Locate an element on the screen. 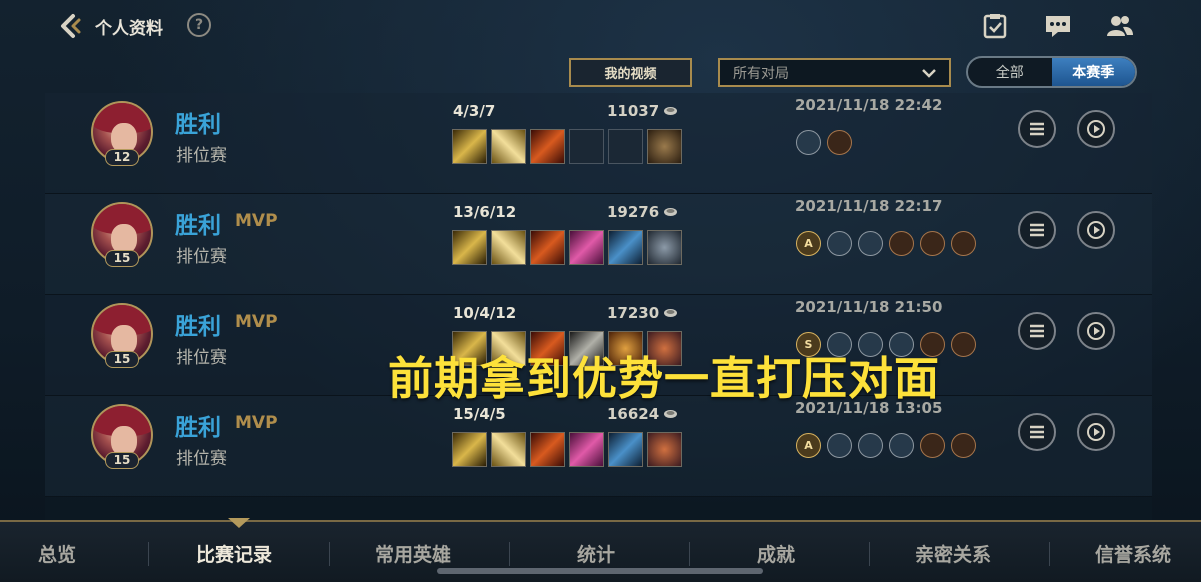 The height and width of the screenshot is (582, 1201). gold-amount: 19276 is located at coordinates (633, 212).